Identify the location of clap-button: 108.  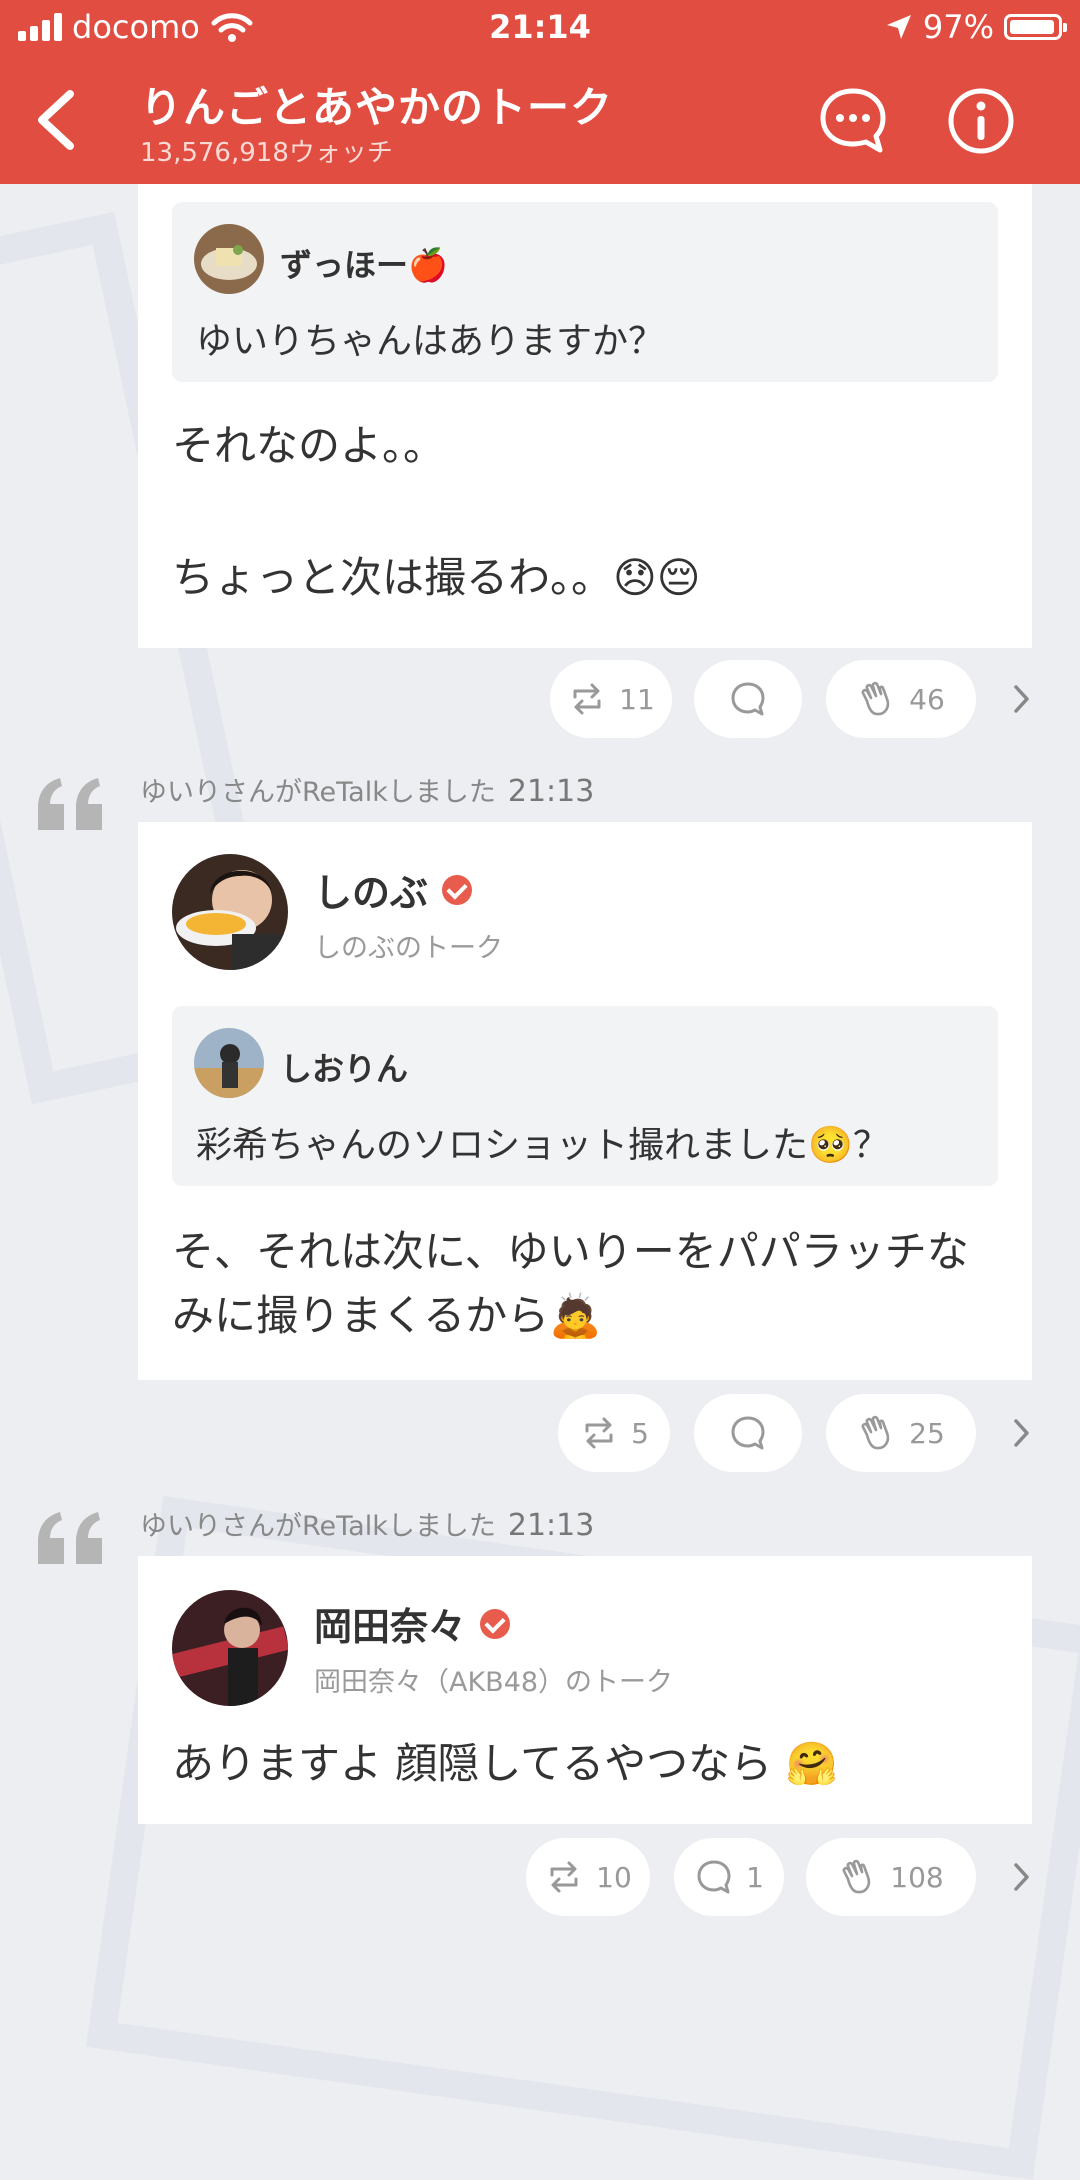
(891, 1877).